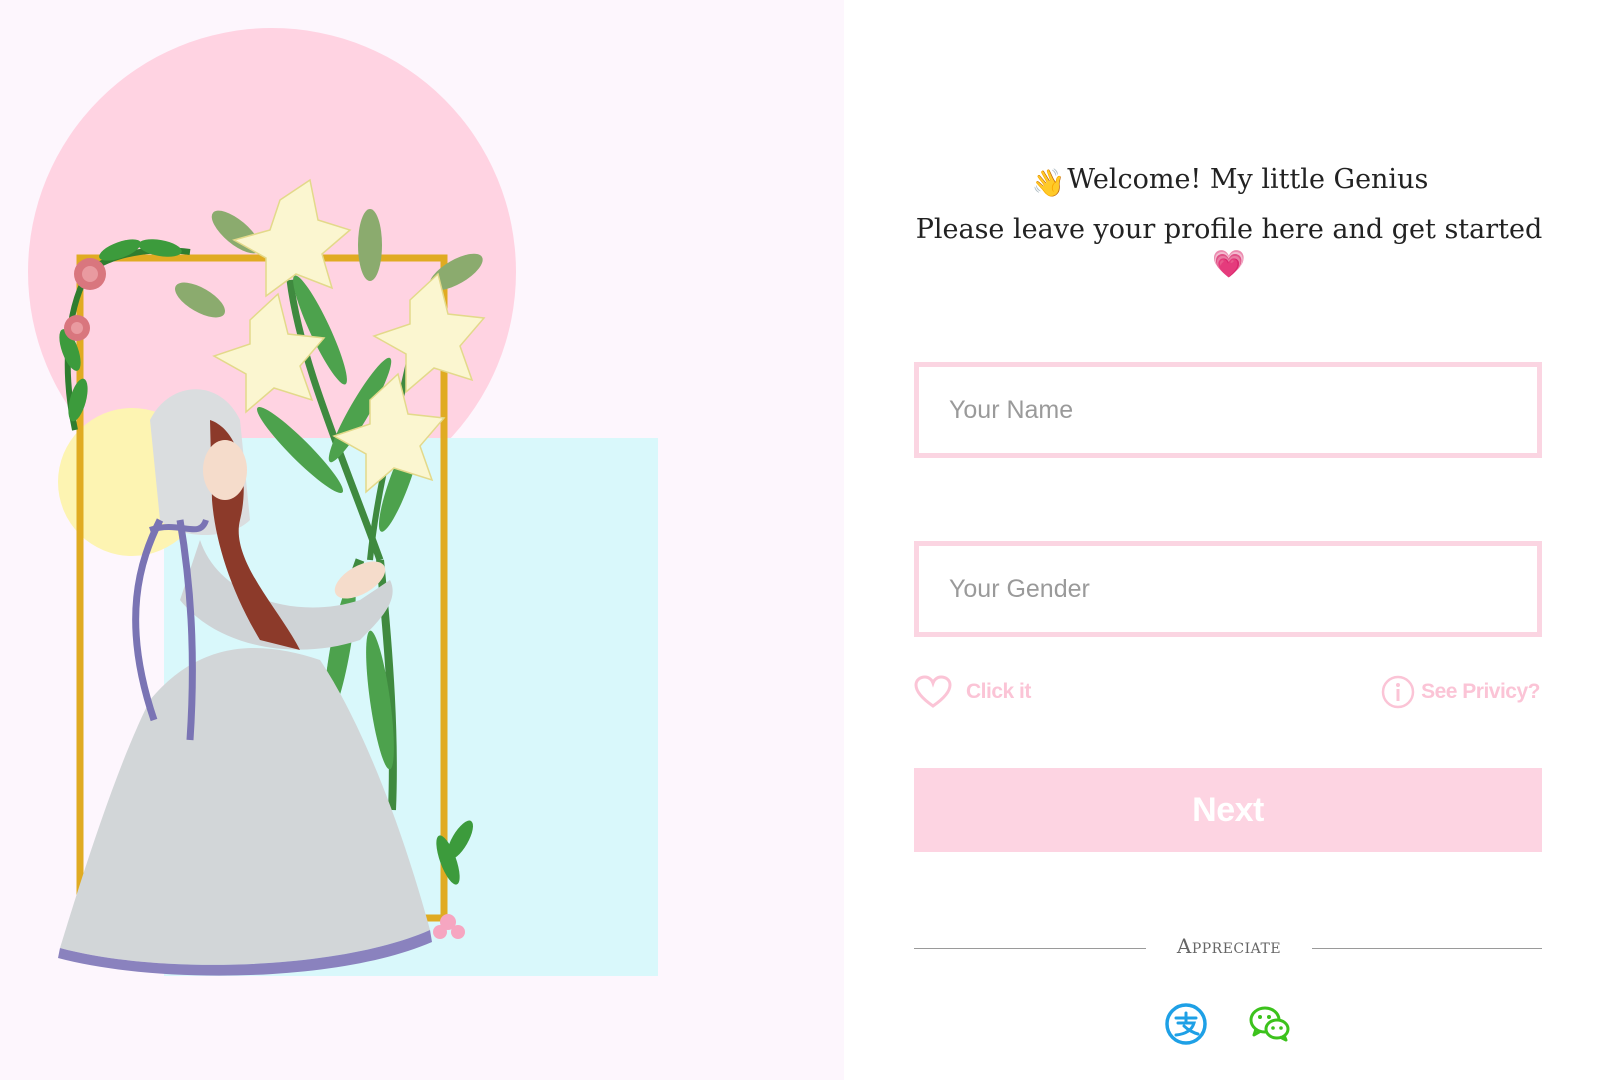 The image size is (1600, 1080). Describe the element at coordinates (1480, 691) in the screenshot. I see `see-privacy-label: See Privicy?` at that location.